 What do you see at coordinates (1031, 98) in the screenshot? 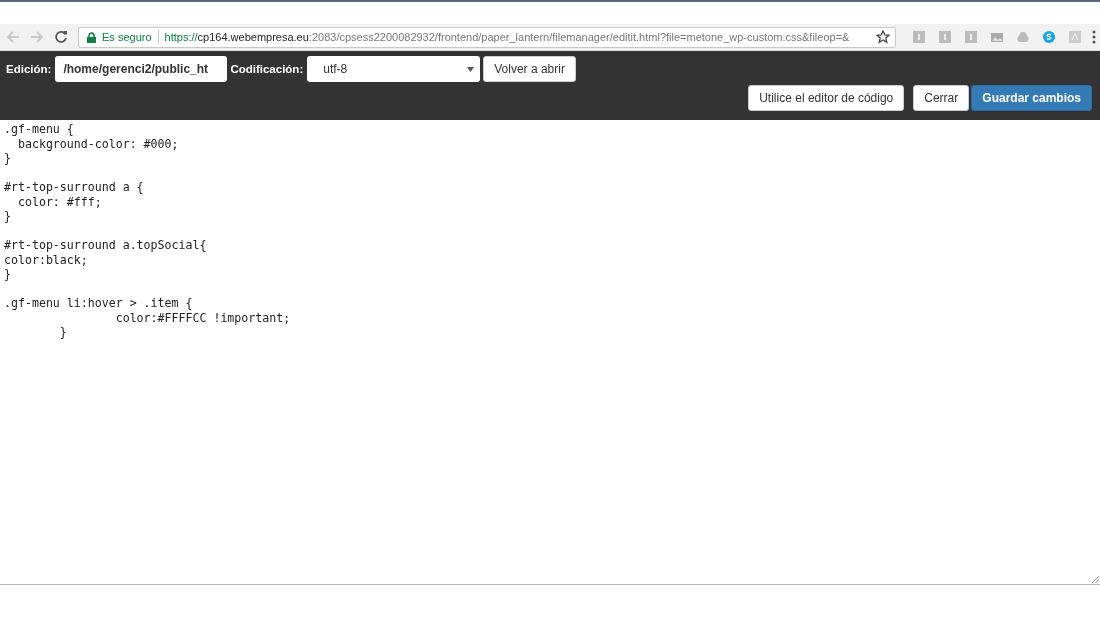
I see `save-button: Guardar cambios` at bounding box center [1031, 98].